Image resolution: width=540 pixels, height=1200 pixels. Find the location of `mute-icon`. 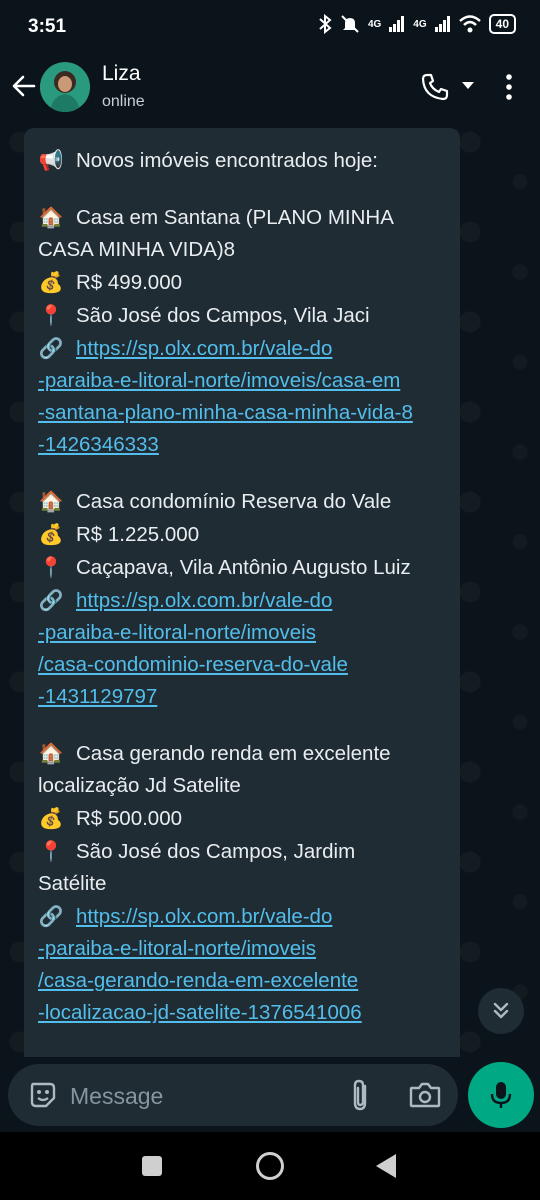

mute-icon is located at coordinates (350, 24).